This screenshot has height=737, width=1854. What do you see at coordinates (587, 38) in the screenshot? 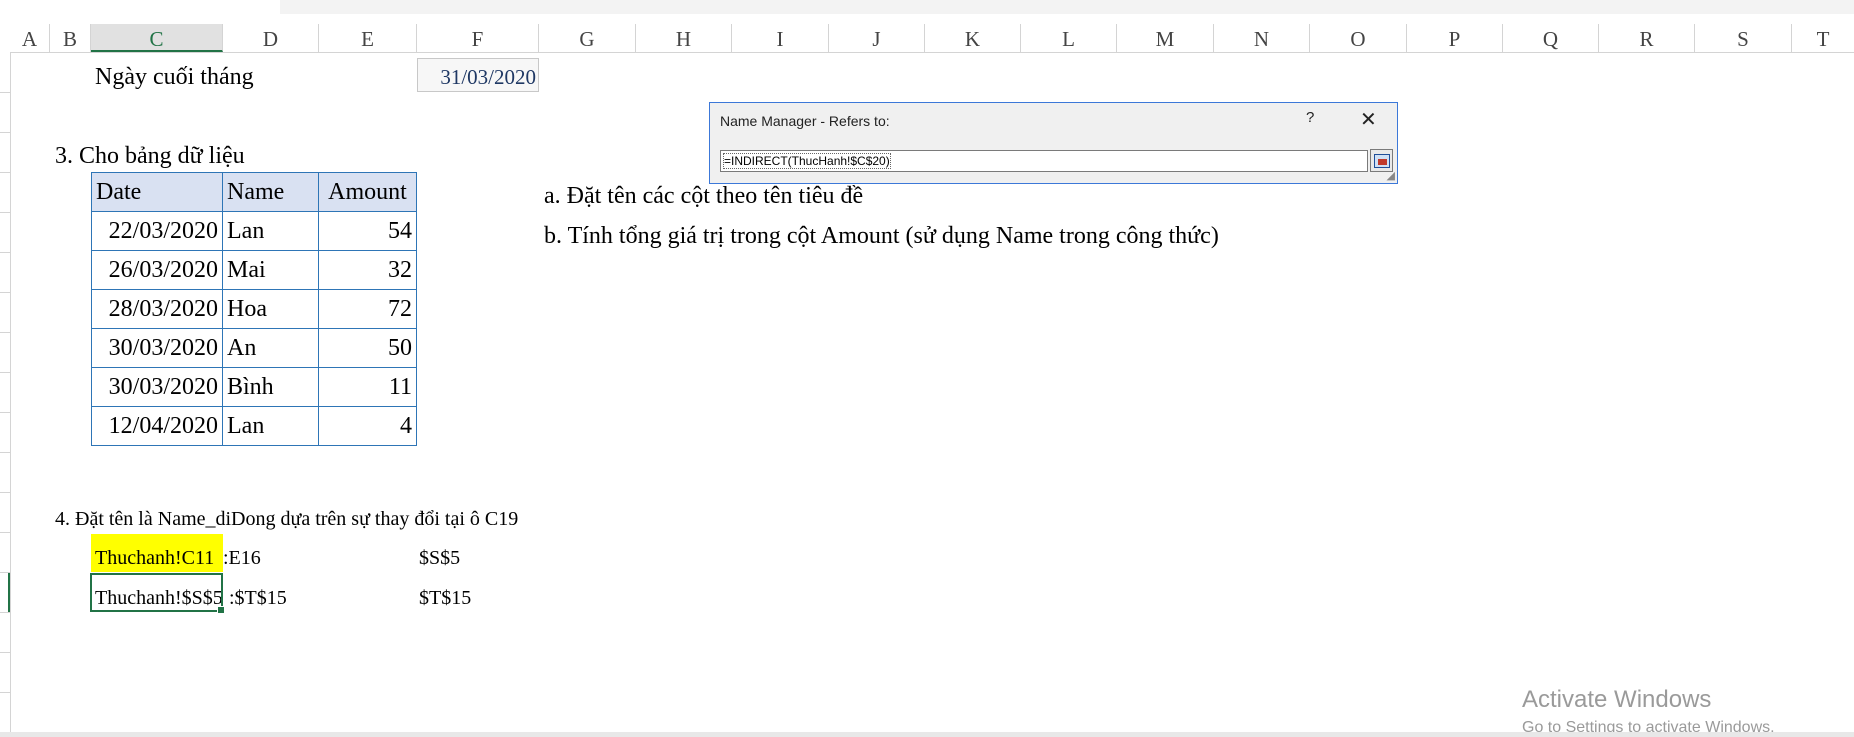
I see `column-header-g: G` at bounding box center [587, 38].